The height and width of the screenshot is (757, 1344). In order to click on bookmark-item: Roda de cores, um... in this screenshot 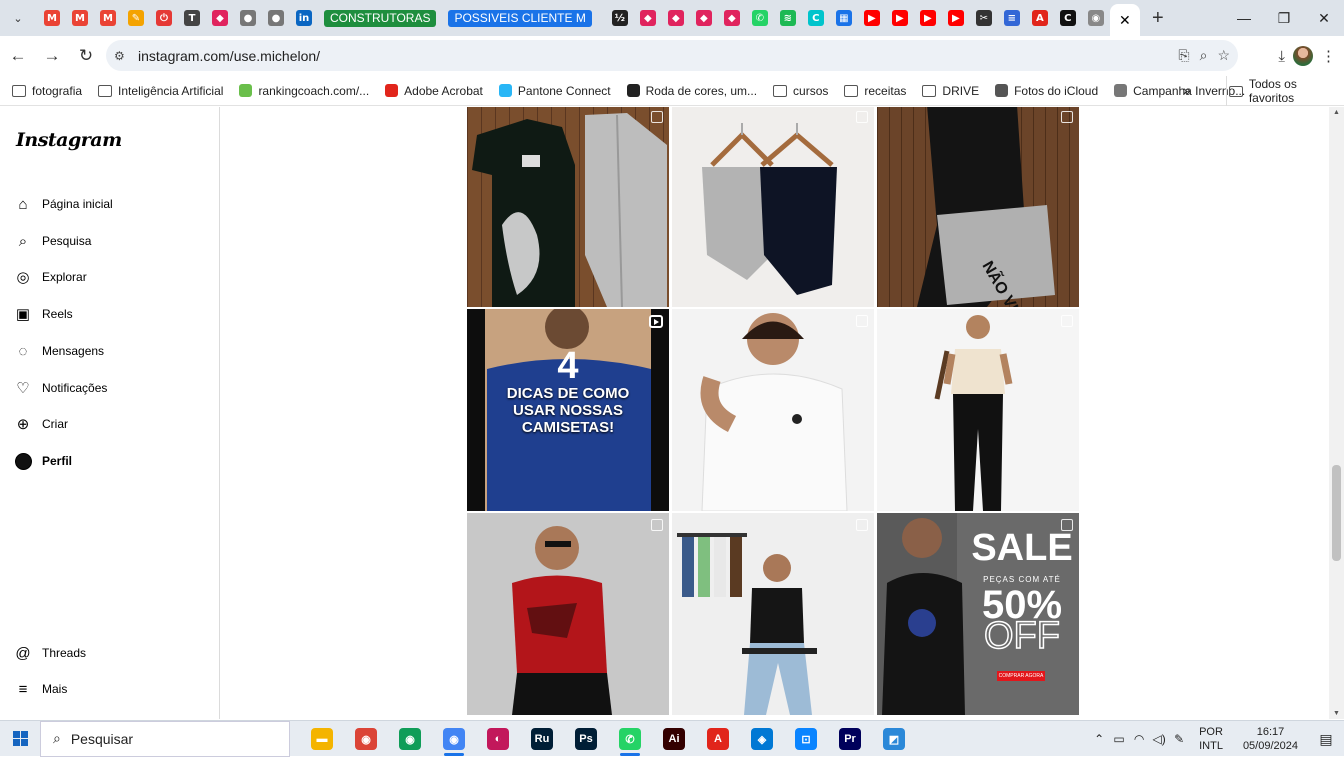, I will do `click(691, 91)`.